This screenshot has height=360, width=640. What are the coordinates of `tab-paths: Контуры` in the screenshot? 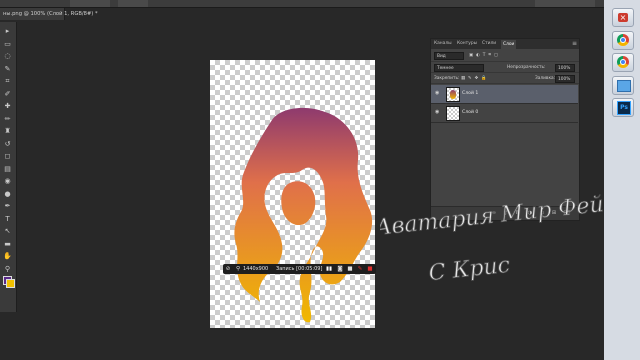 It's located at (467, 43).